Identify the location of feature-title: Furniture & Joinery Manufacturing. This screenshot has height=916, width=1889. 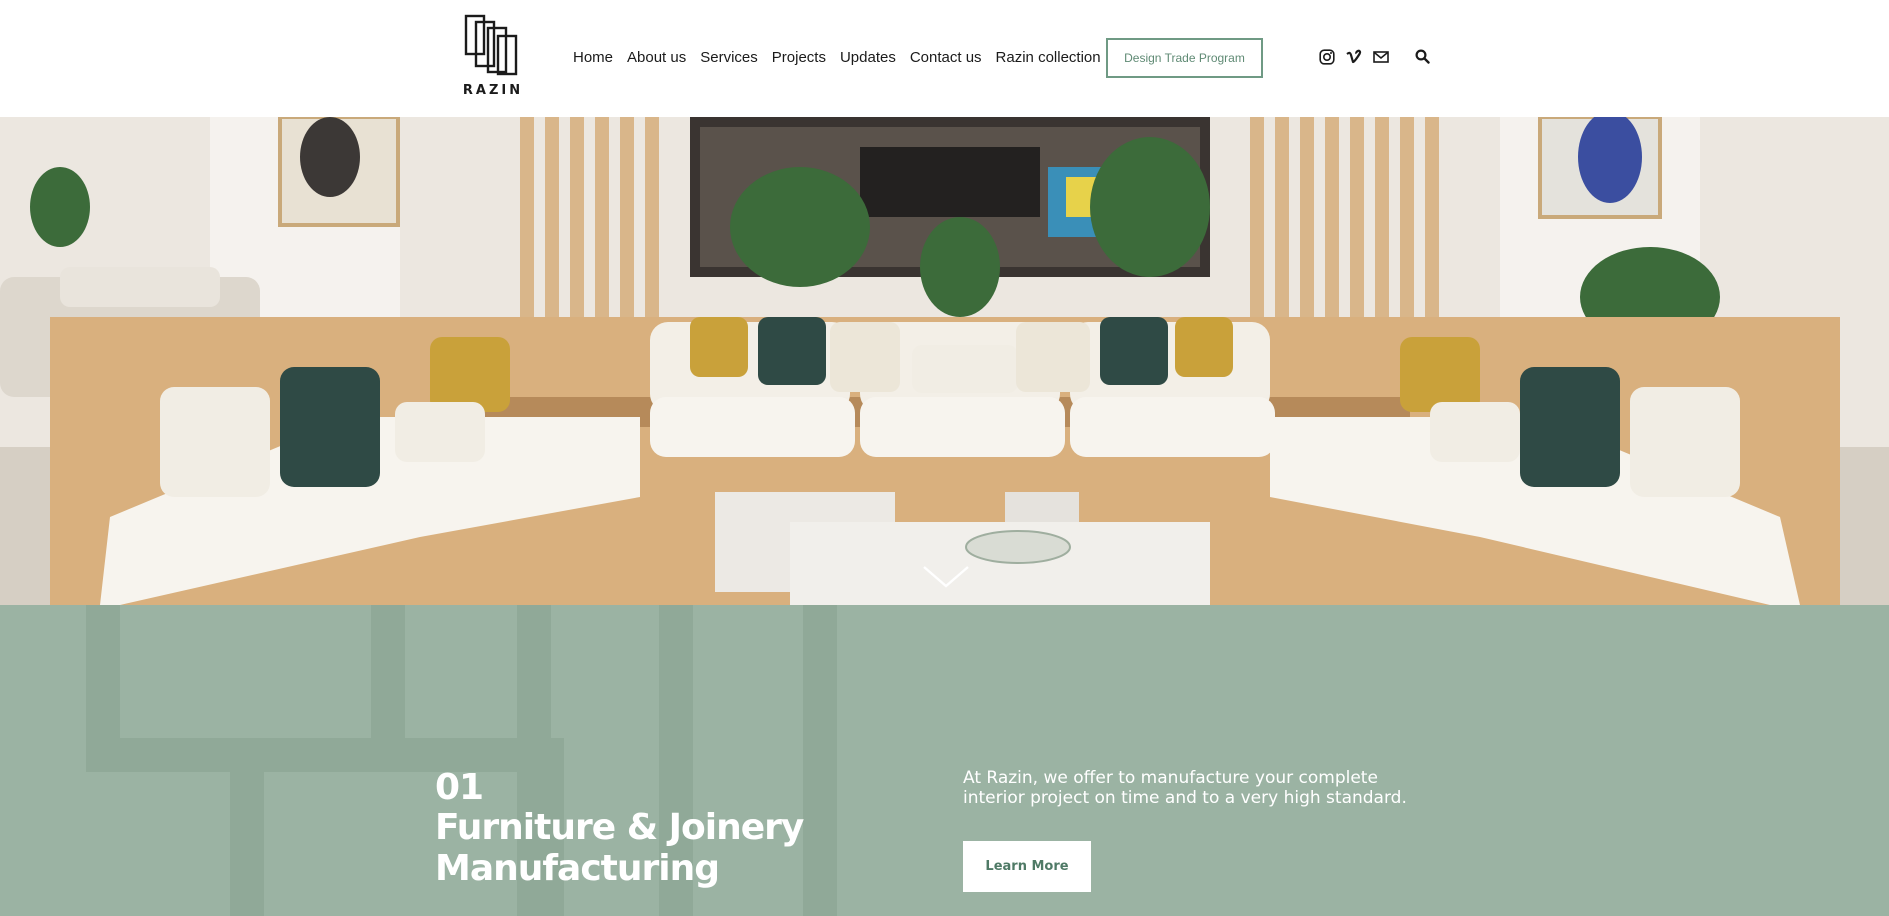
(645, 848).